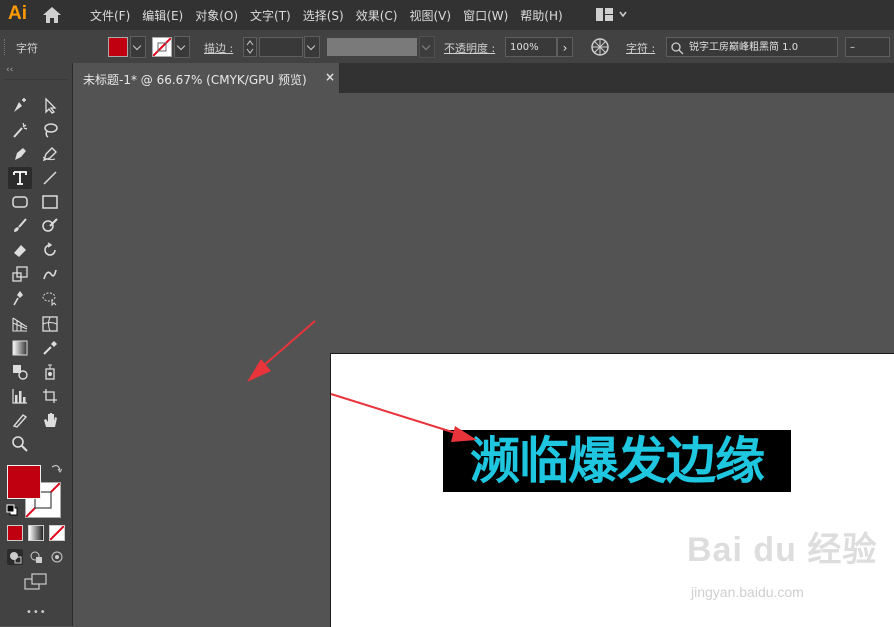  Describe the element at coordinates (20, 444) in the screenshot. I see `zoom-tool-icon` at that location.